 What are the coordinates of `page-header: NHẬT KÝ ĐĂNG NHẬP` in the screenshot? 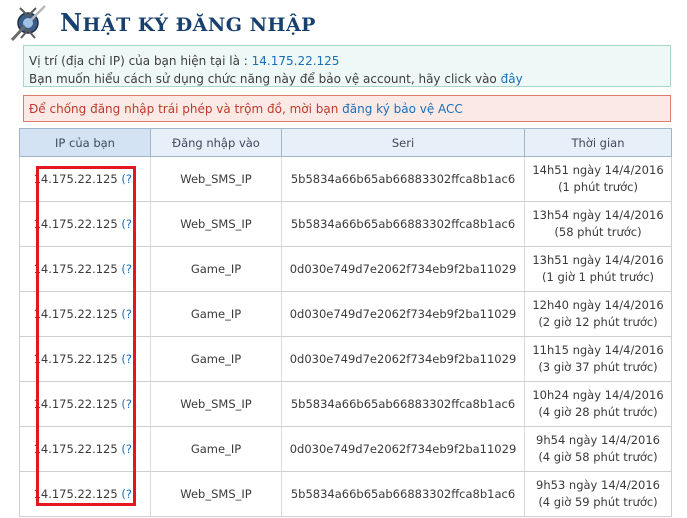 It's located at (343, 21).